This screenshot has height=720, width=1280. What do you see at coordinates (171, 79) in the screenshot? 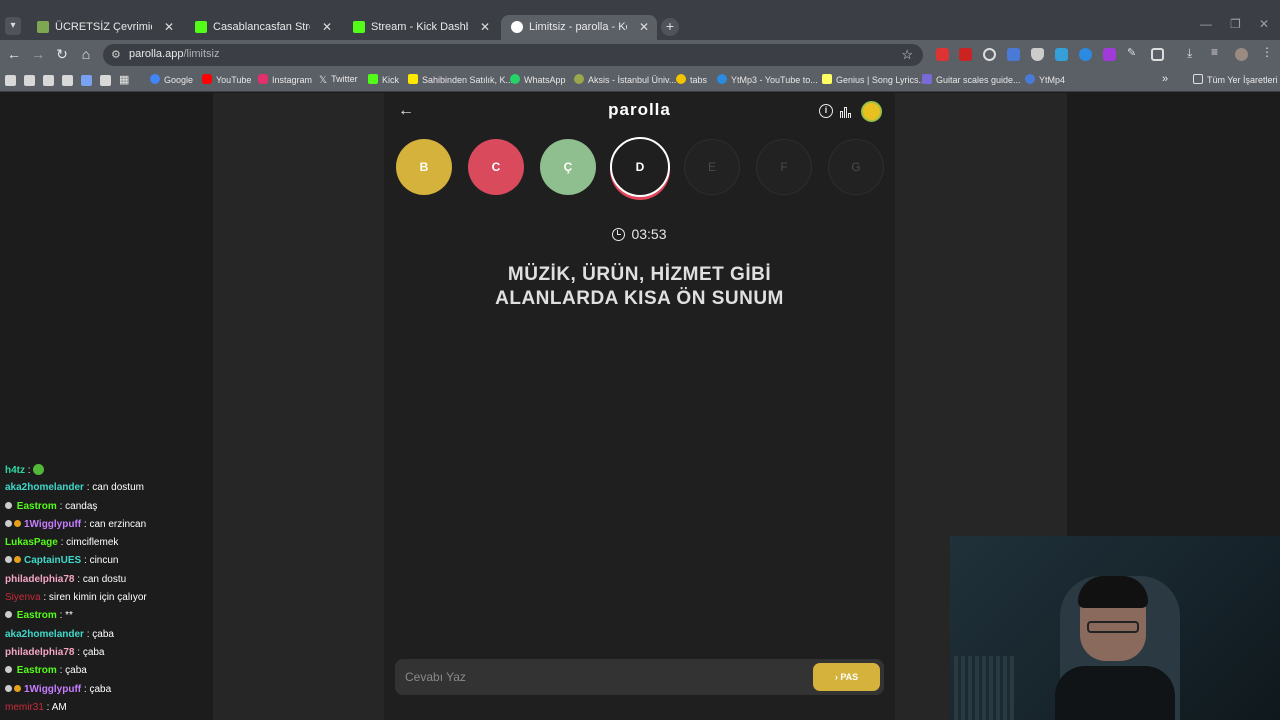
I see `bookmark-google: Google` at bounding box center [171, 79].